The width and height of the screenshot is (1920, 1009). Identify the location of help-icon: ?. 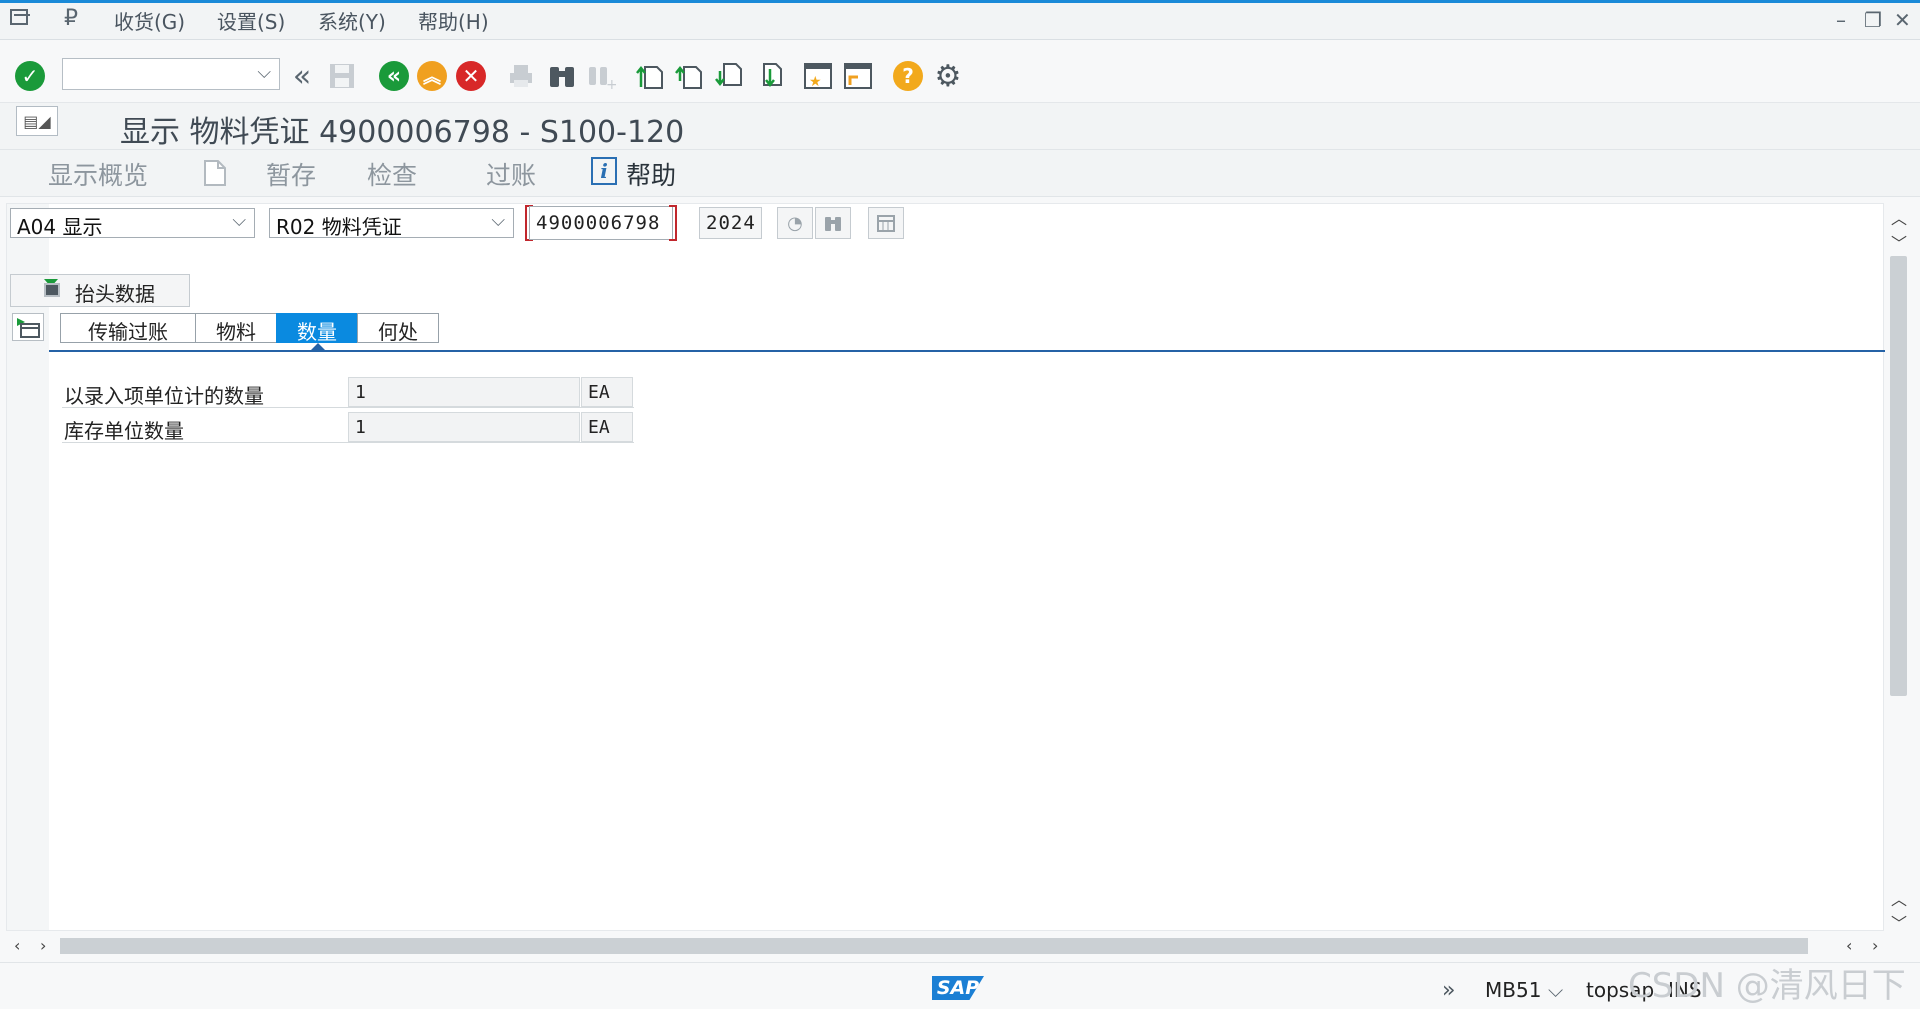
(908, 76).